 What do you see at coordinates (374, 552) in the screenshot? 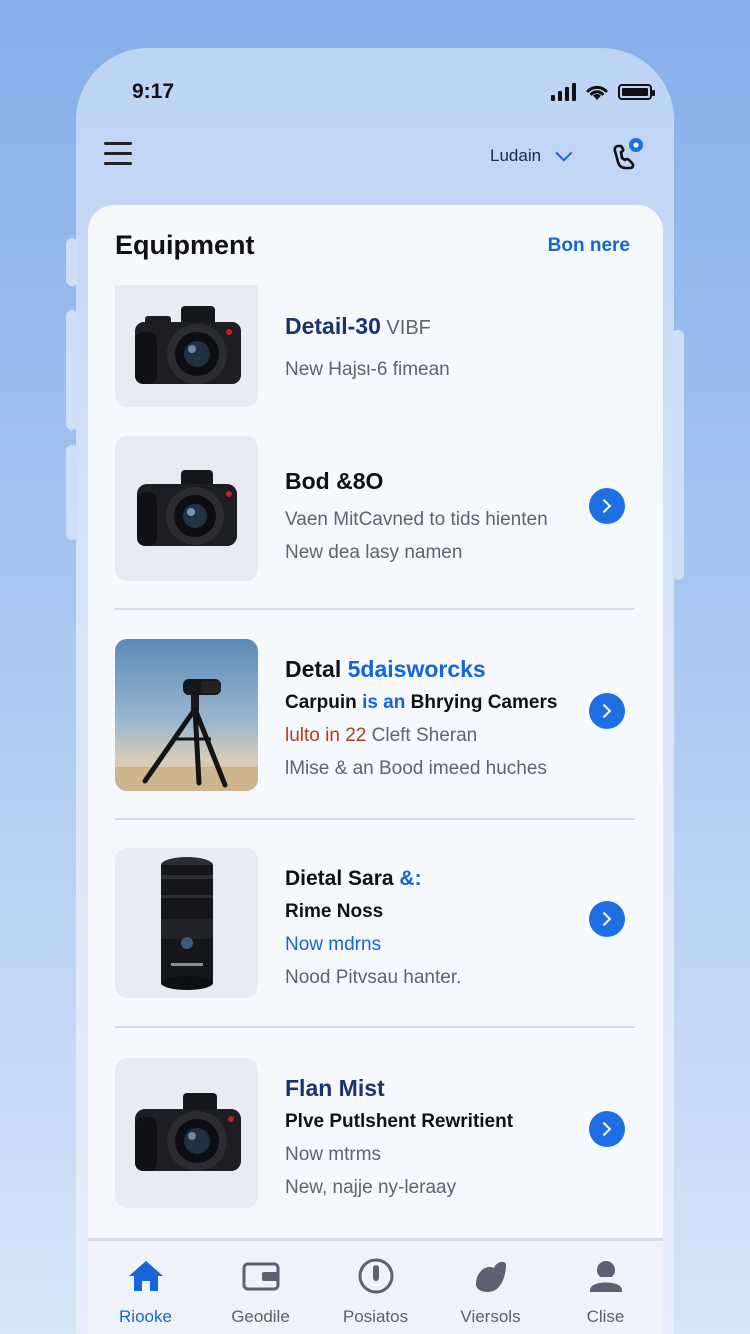
I see `item-subtitle: New dea lasy namen` at bounding box center [374, 552].